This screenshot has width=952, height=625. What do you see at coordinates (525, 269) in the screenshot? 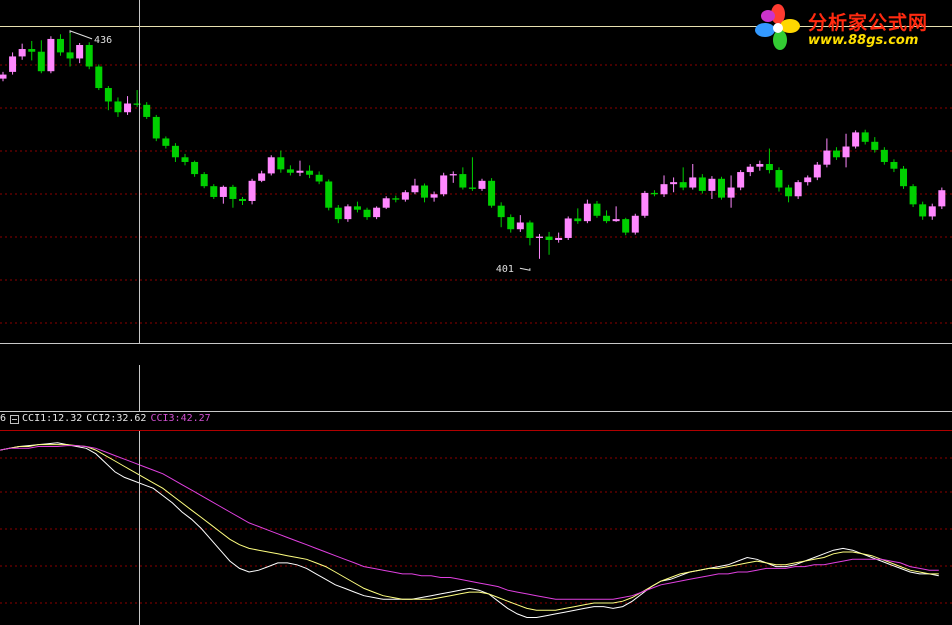
I see `annotation-leader` at bounding box center [525, 269].